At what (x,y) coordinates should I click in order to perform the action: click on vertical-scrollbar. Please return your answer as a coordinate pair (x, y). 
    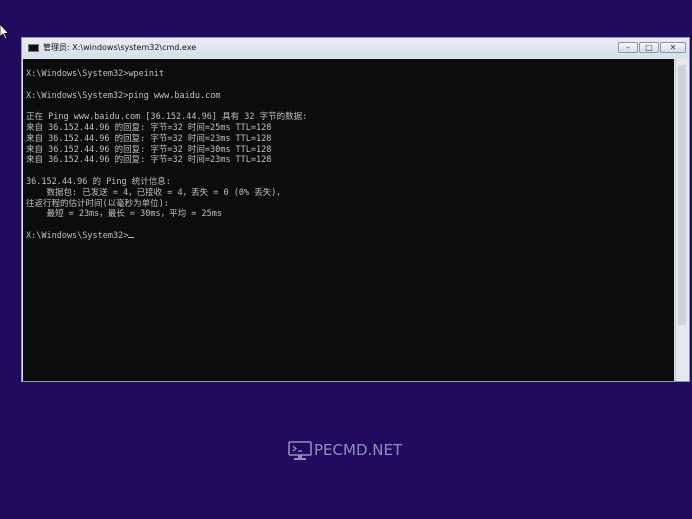
    Looking at the image, I should click on (681, 220).